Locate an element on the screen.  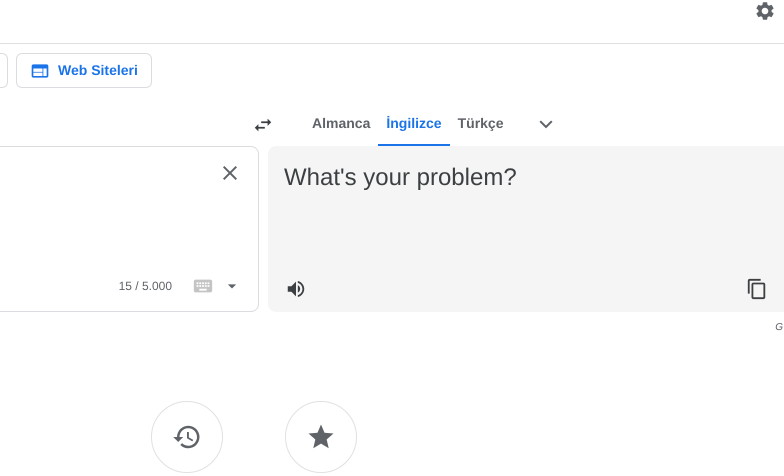
settings-icon is located at coordinates (765, 11).